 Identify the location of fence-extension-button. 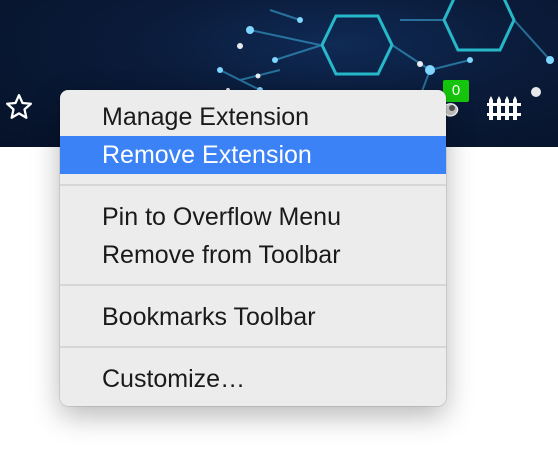
(505, 107).